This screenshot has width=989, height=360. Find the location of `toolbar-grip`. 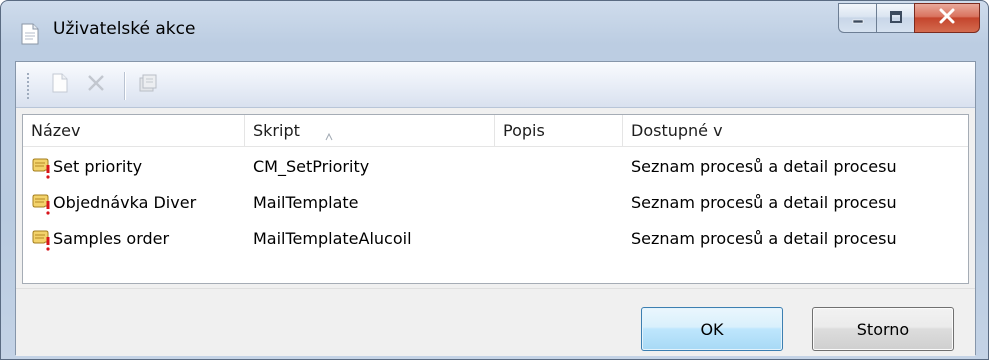

toolbar-grip is located at coordinates (28, 86).